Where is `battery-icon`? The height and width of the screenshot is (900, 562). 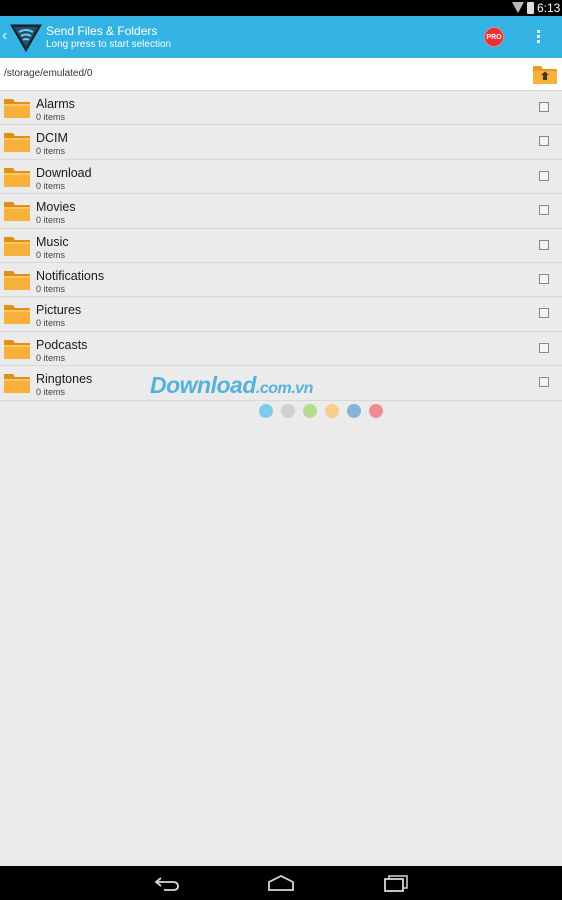 battery-icon is located at coordinates (530, 8).